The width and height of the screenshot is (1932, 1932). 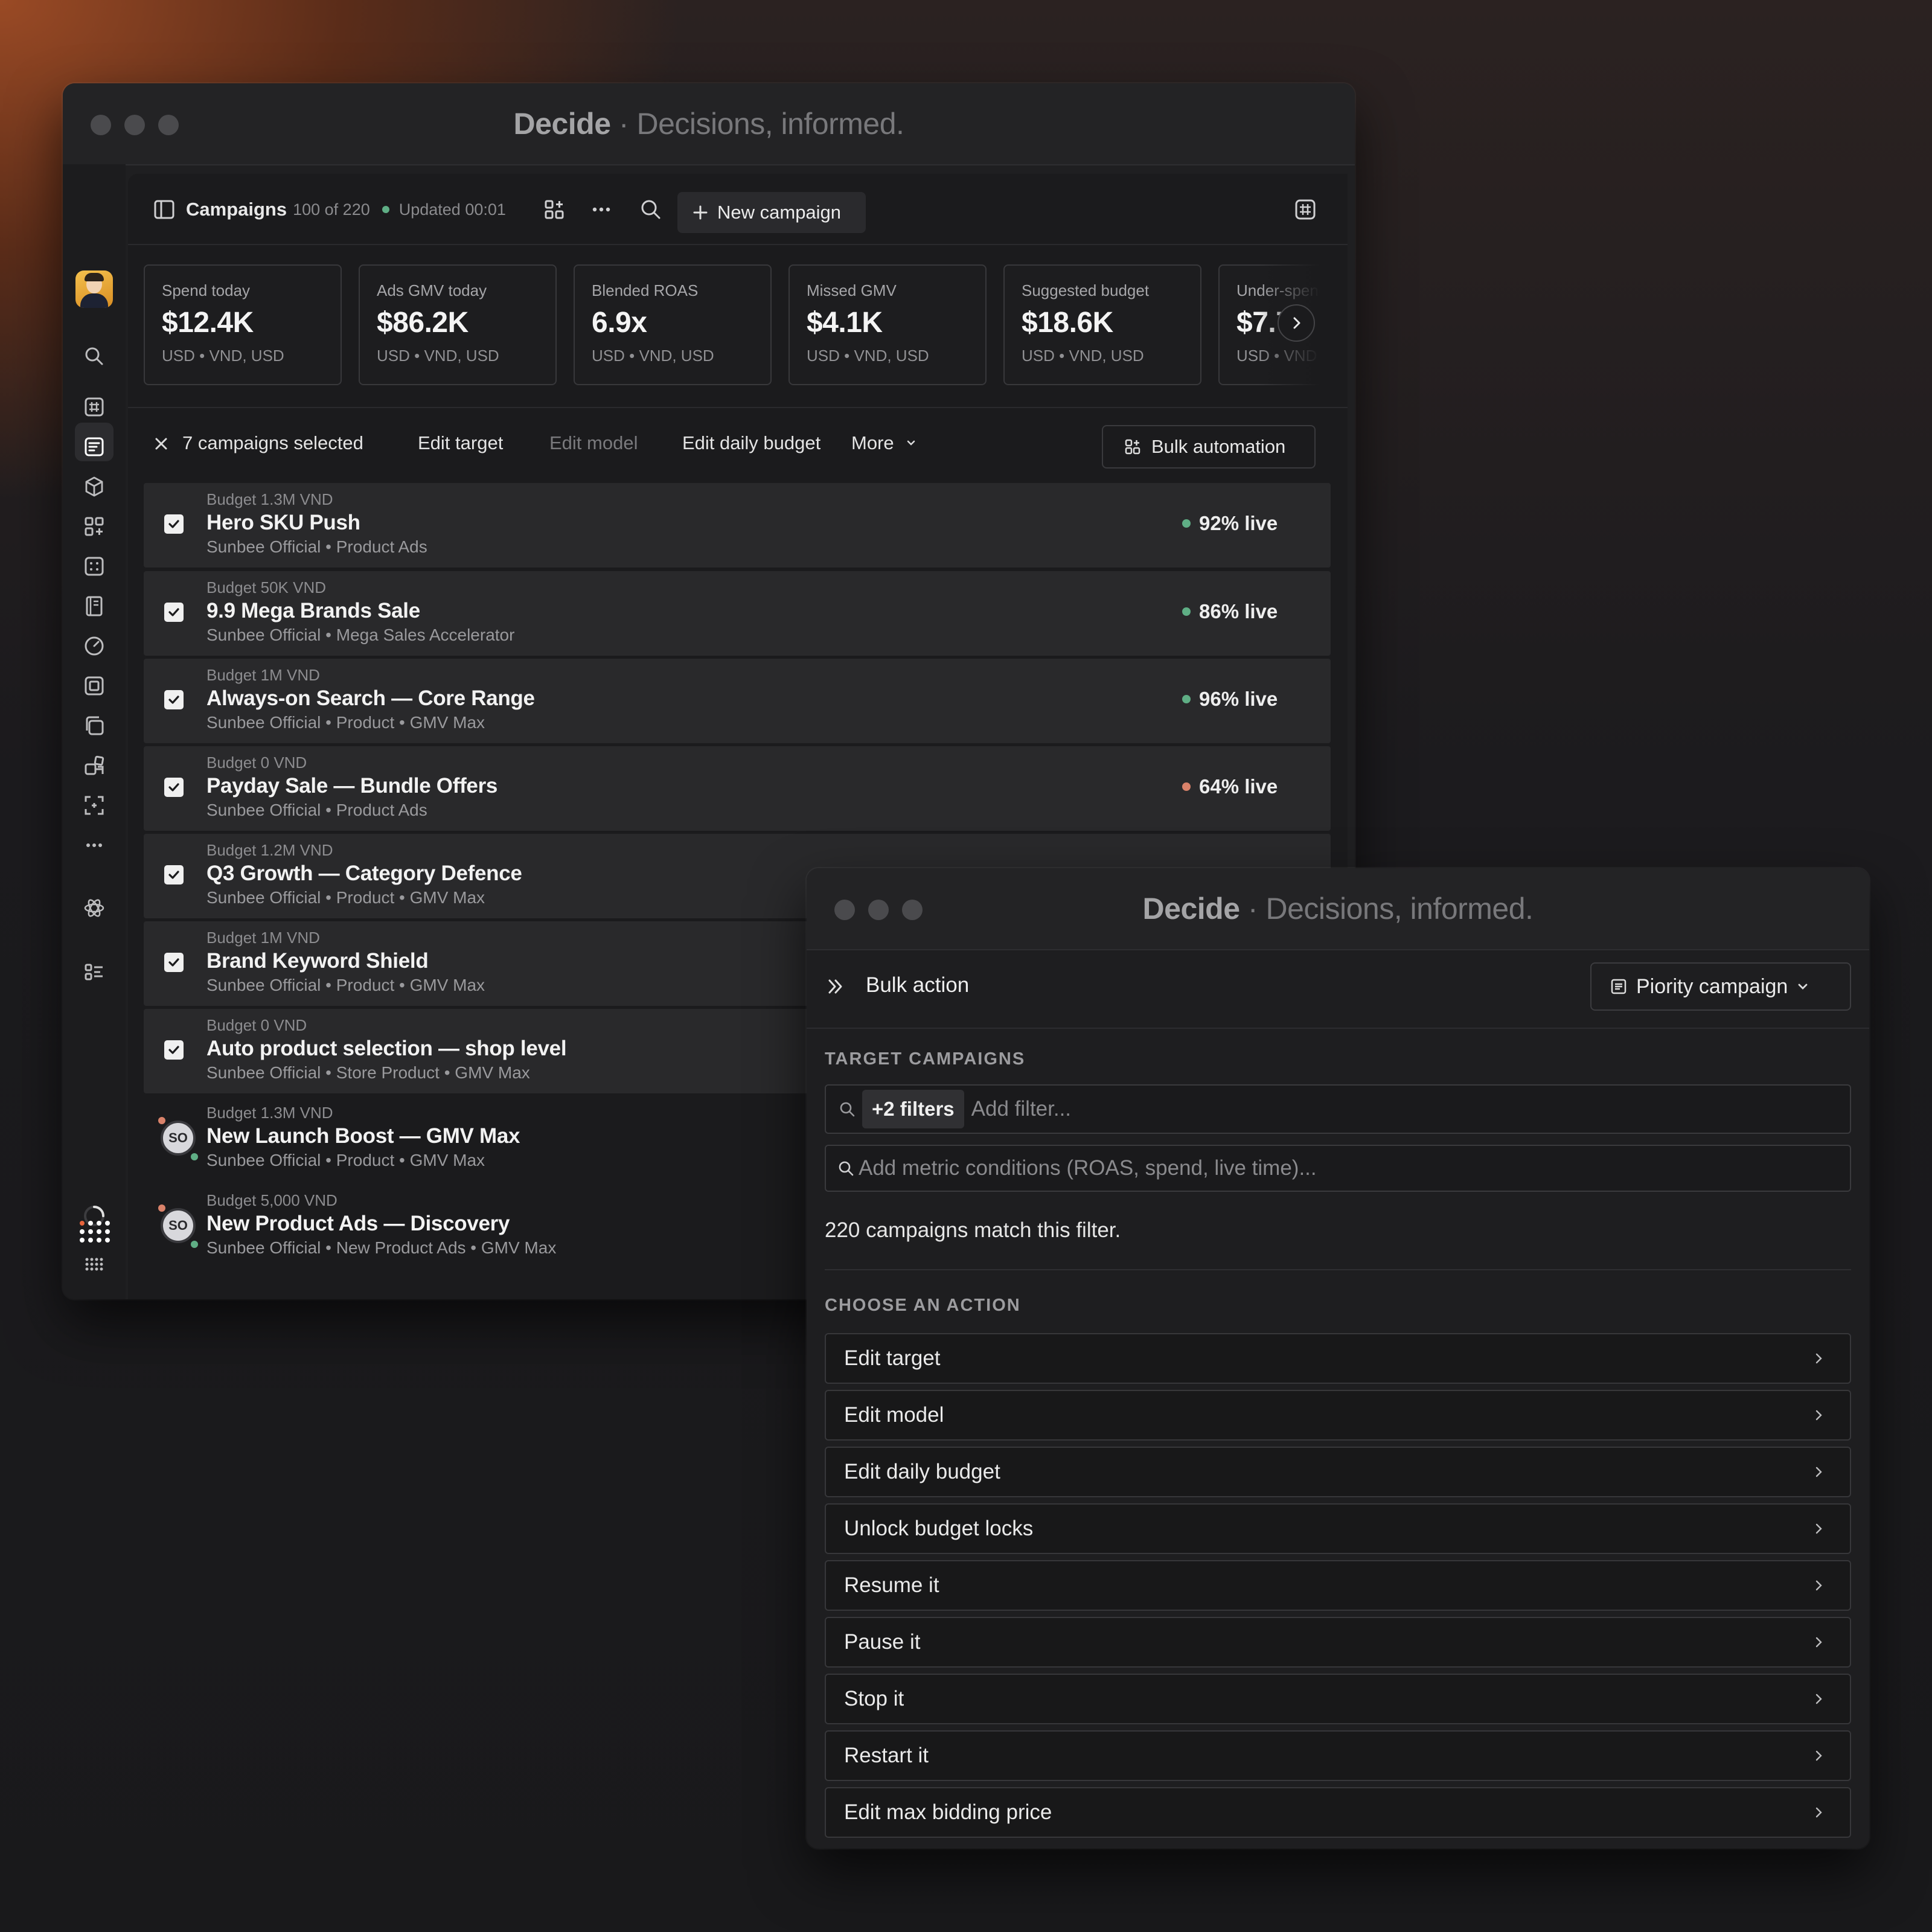 I want to click on window-title: Decide · Decisions, informed., so click(x=1338, y=908).